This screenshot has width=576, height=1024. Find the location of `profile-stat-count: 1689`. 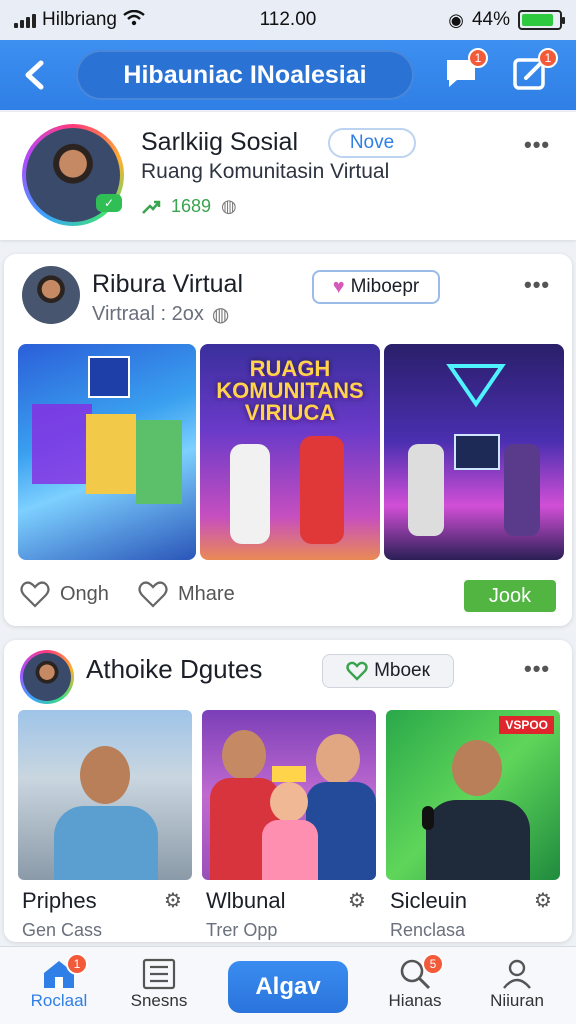

profile-stat-count: 1689 is located at coordinates (191, 206).